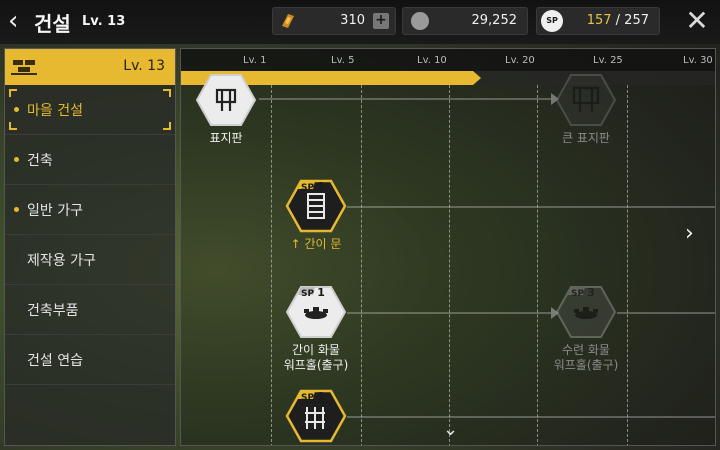  I want to click on sidebar-item-label: 건설 연습, so click(55, 361).